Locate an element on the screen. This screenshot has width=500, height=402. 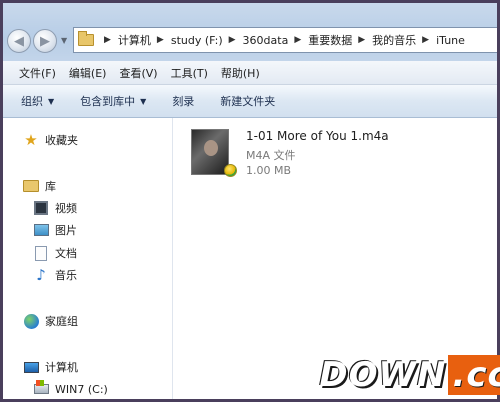
document-icon is located at coordinates (41, 253).